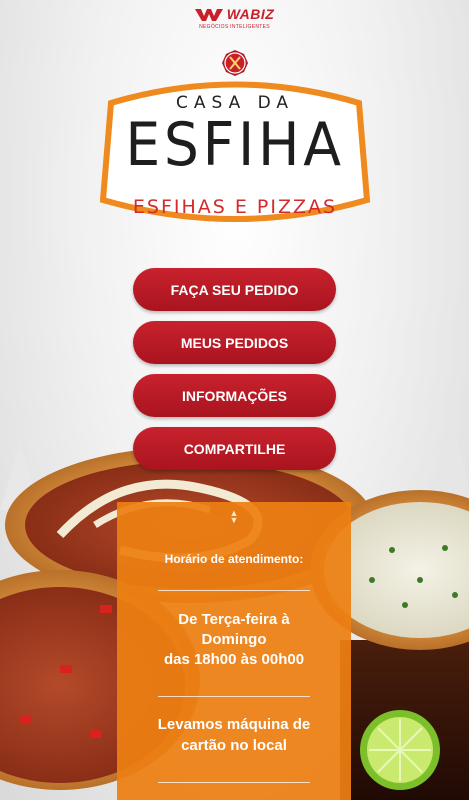  Describe the element at coordinates (234, 395) in the screenshot. I see `information-button: INFORMAÇÕES` at that location.